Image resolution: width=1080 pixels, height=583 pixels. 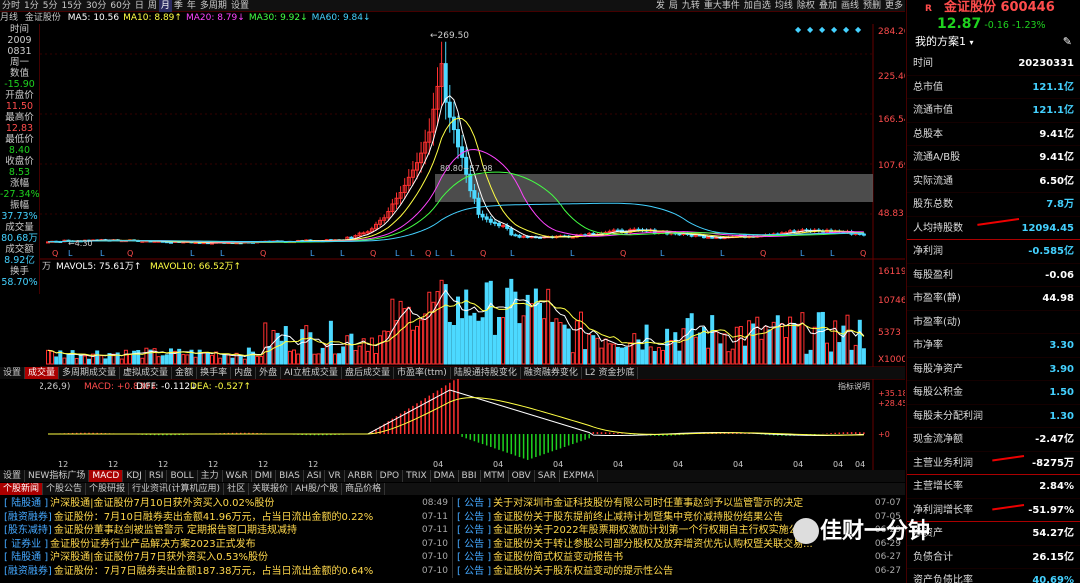 What do you see at coordinates (226, 558) in the screenshot?
I see `news-item: [ 陆股通 ] 沪深股通|金证股份7月7日获外资买入0.53%股份 07-10` at bounding box center [226, 558].